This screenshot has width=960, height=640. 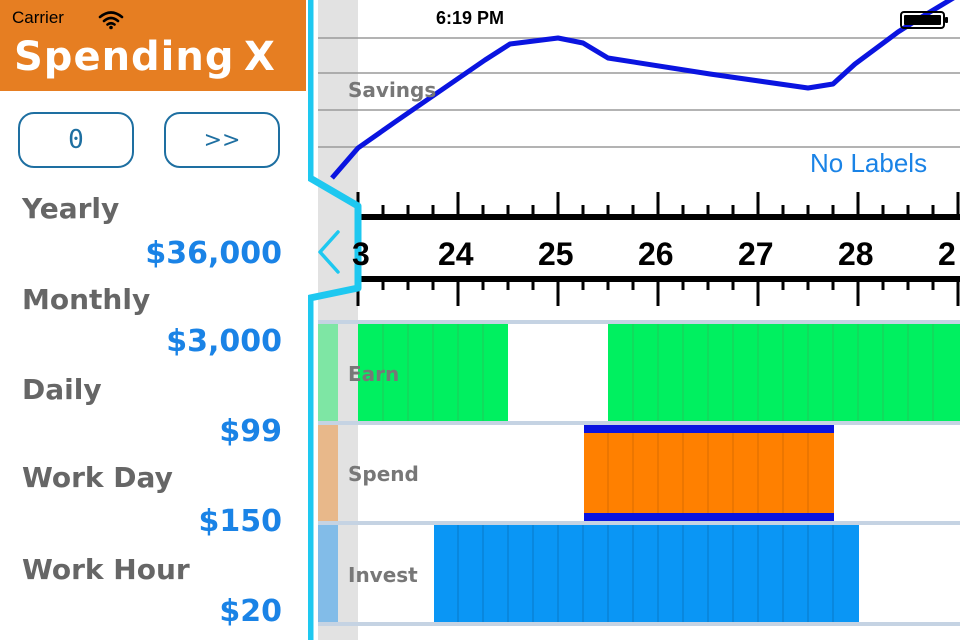 What do you see at coordinates (213, 253) in the screenshot?
I see `stat-value-yearly: $36,000` at bounding box center [213, 253].